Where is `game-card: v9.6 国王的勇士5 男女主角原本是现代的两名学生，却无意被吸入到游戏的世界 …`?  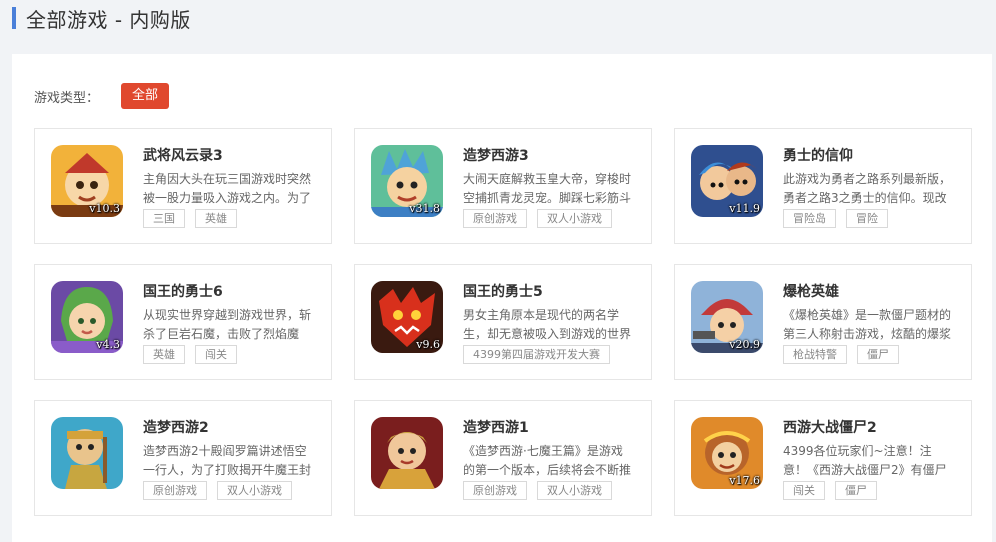
game-card: v9.6 国王的勇士5 男女主角原本是现代的两名学生，却无意被吸入到游戏的世界 … is located at coordinates (503, 322).